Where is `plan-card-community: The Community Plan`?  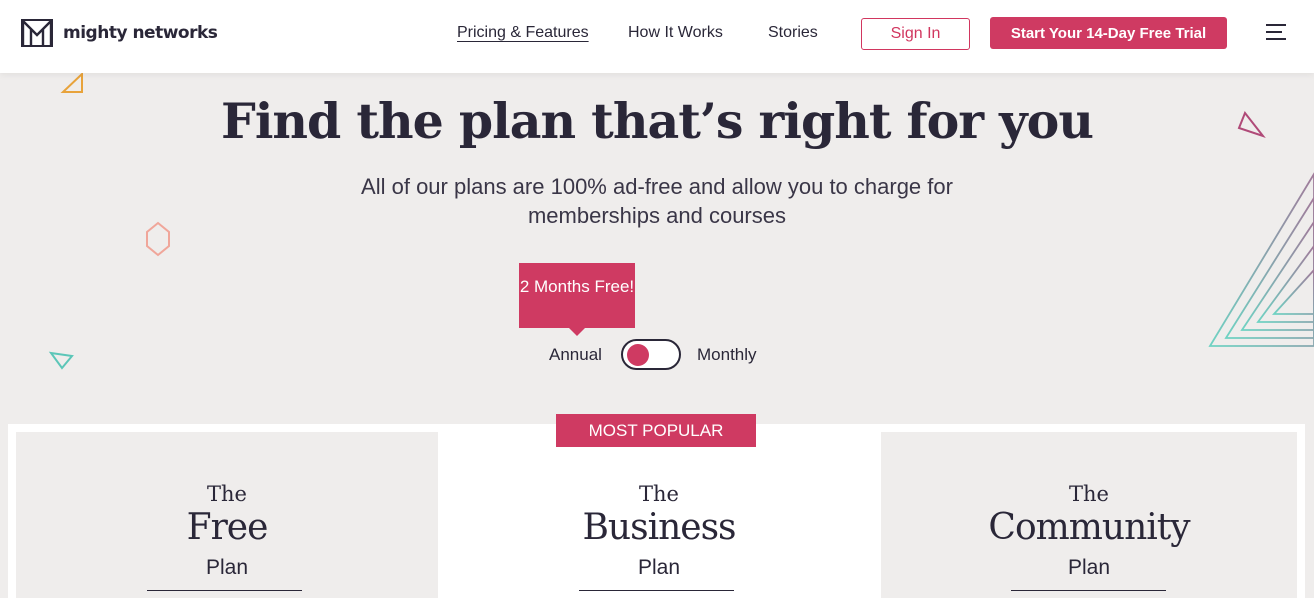 plan-card-community: The Community Plan is located at coordinates (1089, 515).